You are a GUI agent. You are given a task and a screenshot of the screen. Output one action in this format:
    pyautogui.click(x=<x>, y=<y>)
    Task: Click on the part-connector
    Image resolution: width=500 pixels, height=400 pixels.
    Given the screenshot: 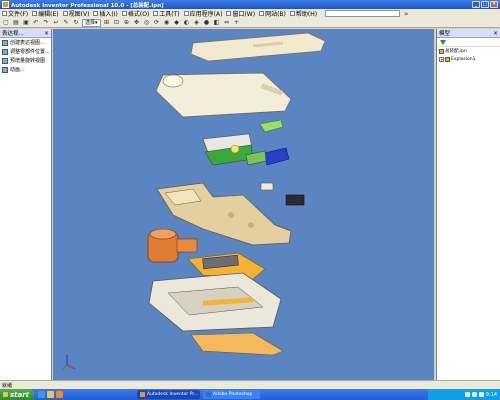 What is the action you would take?
    pyautogui.click(x=267, y=186)
    